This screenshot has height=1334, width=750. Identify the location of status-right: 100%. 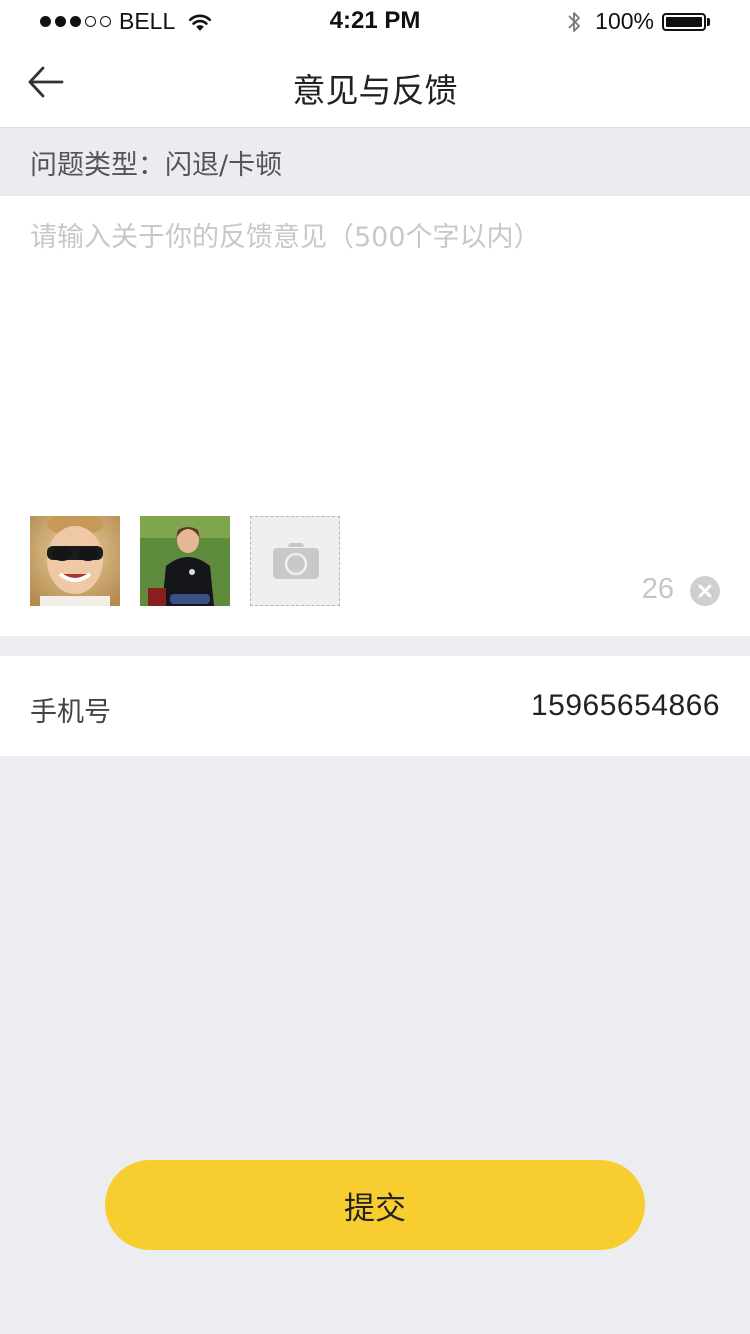
(638, 21).